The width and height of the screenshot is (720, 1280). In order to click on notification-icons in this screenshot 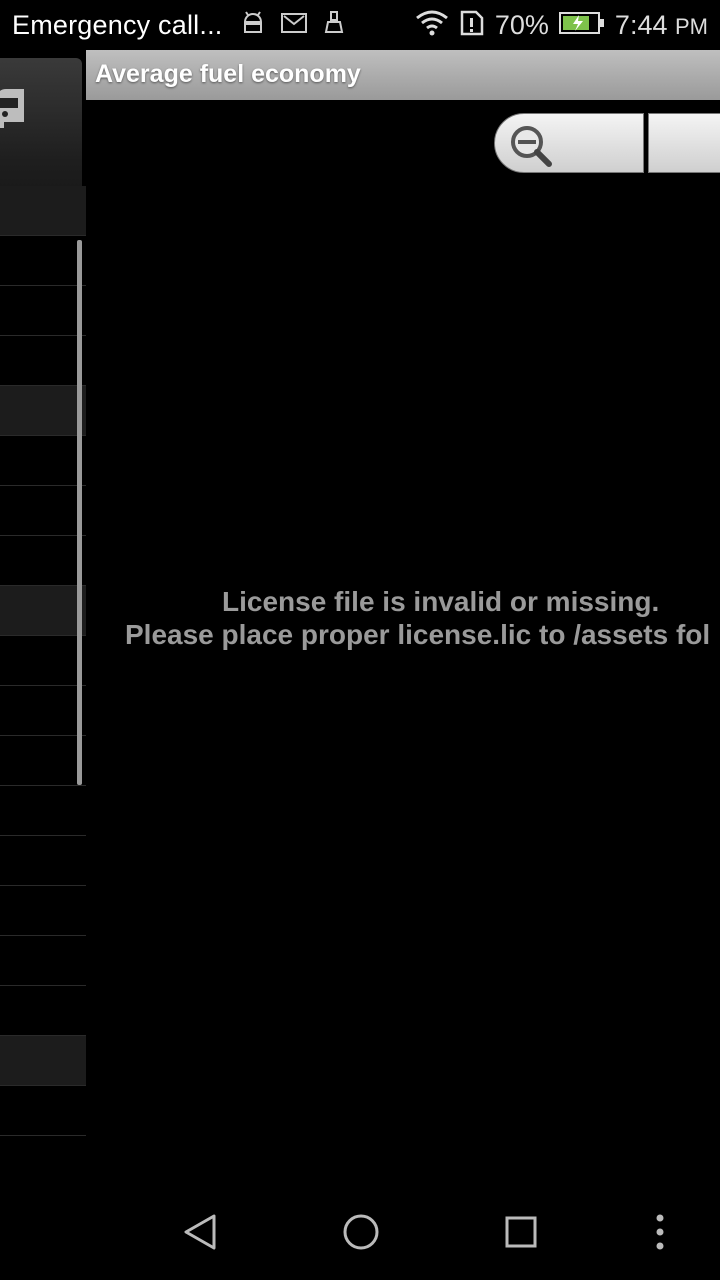, I will do `click(293, 25)`.